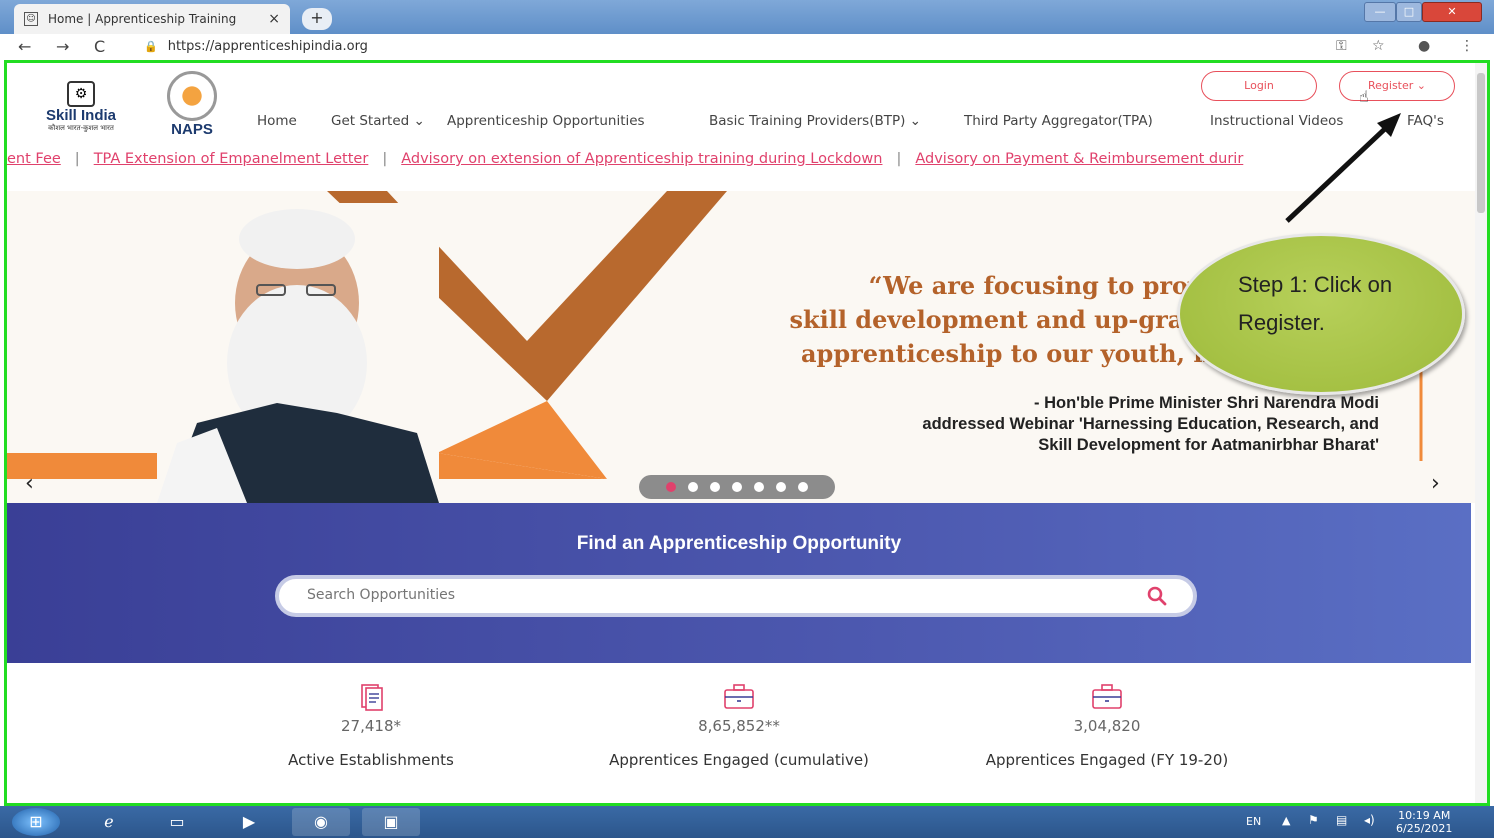 The width and height of the screenshot is (1494, 838). What do you see at coordinates (109, 822) in the screenshot?
I see `internet-explorer-icon: ℯ` at bounding box center [109, 822].